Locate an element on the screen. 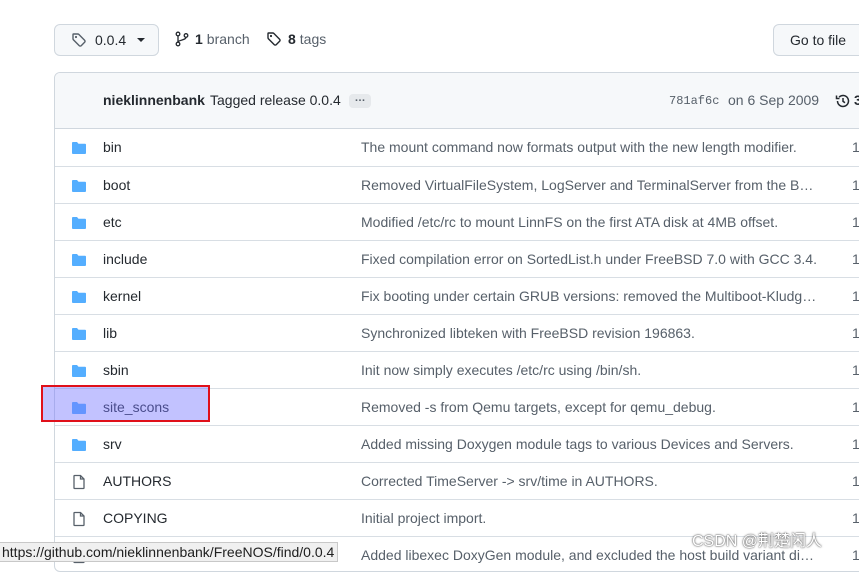 The image size is (859, 572). file-name-link: sbin is located at coordinates (116, 370).